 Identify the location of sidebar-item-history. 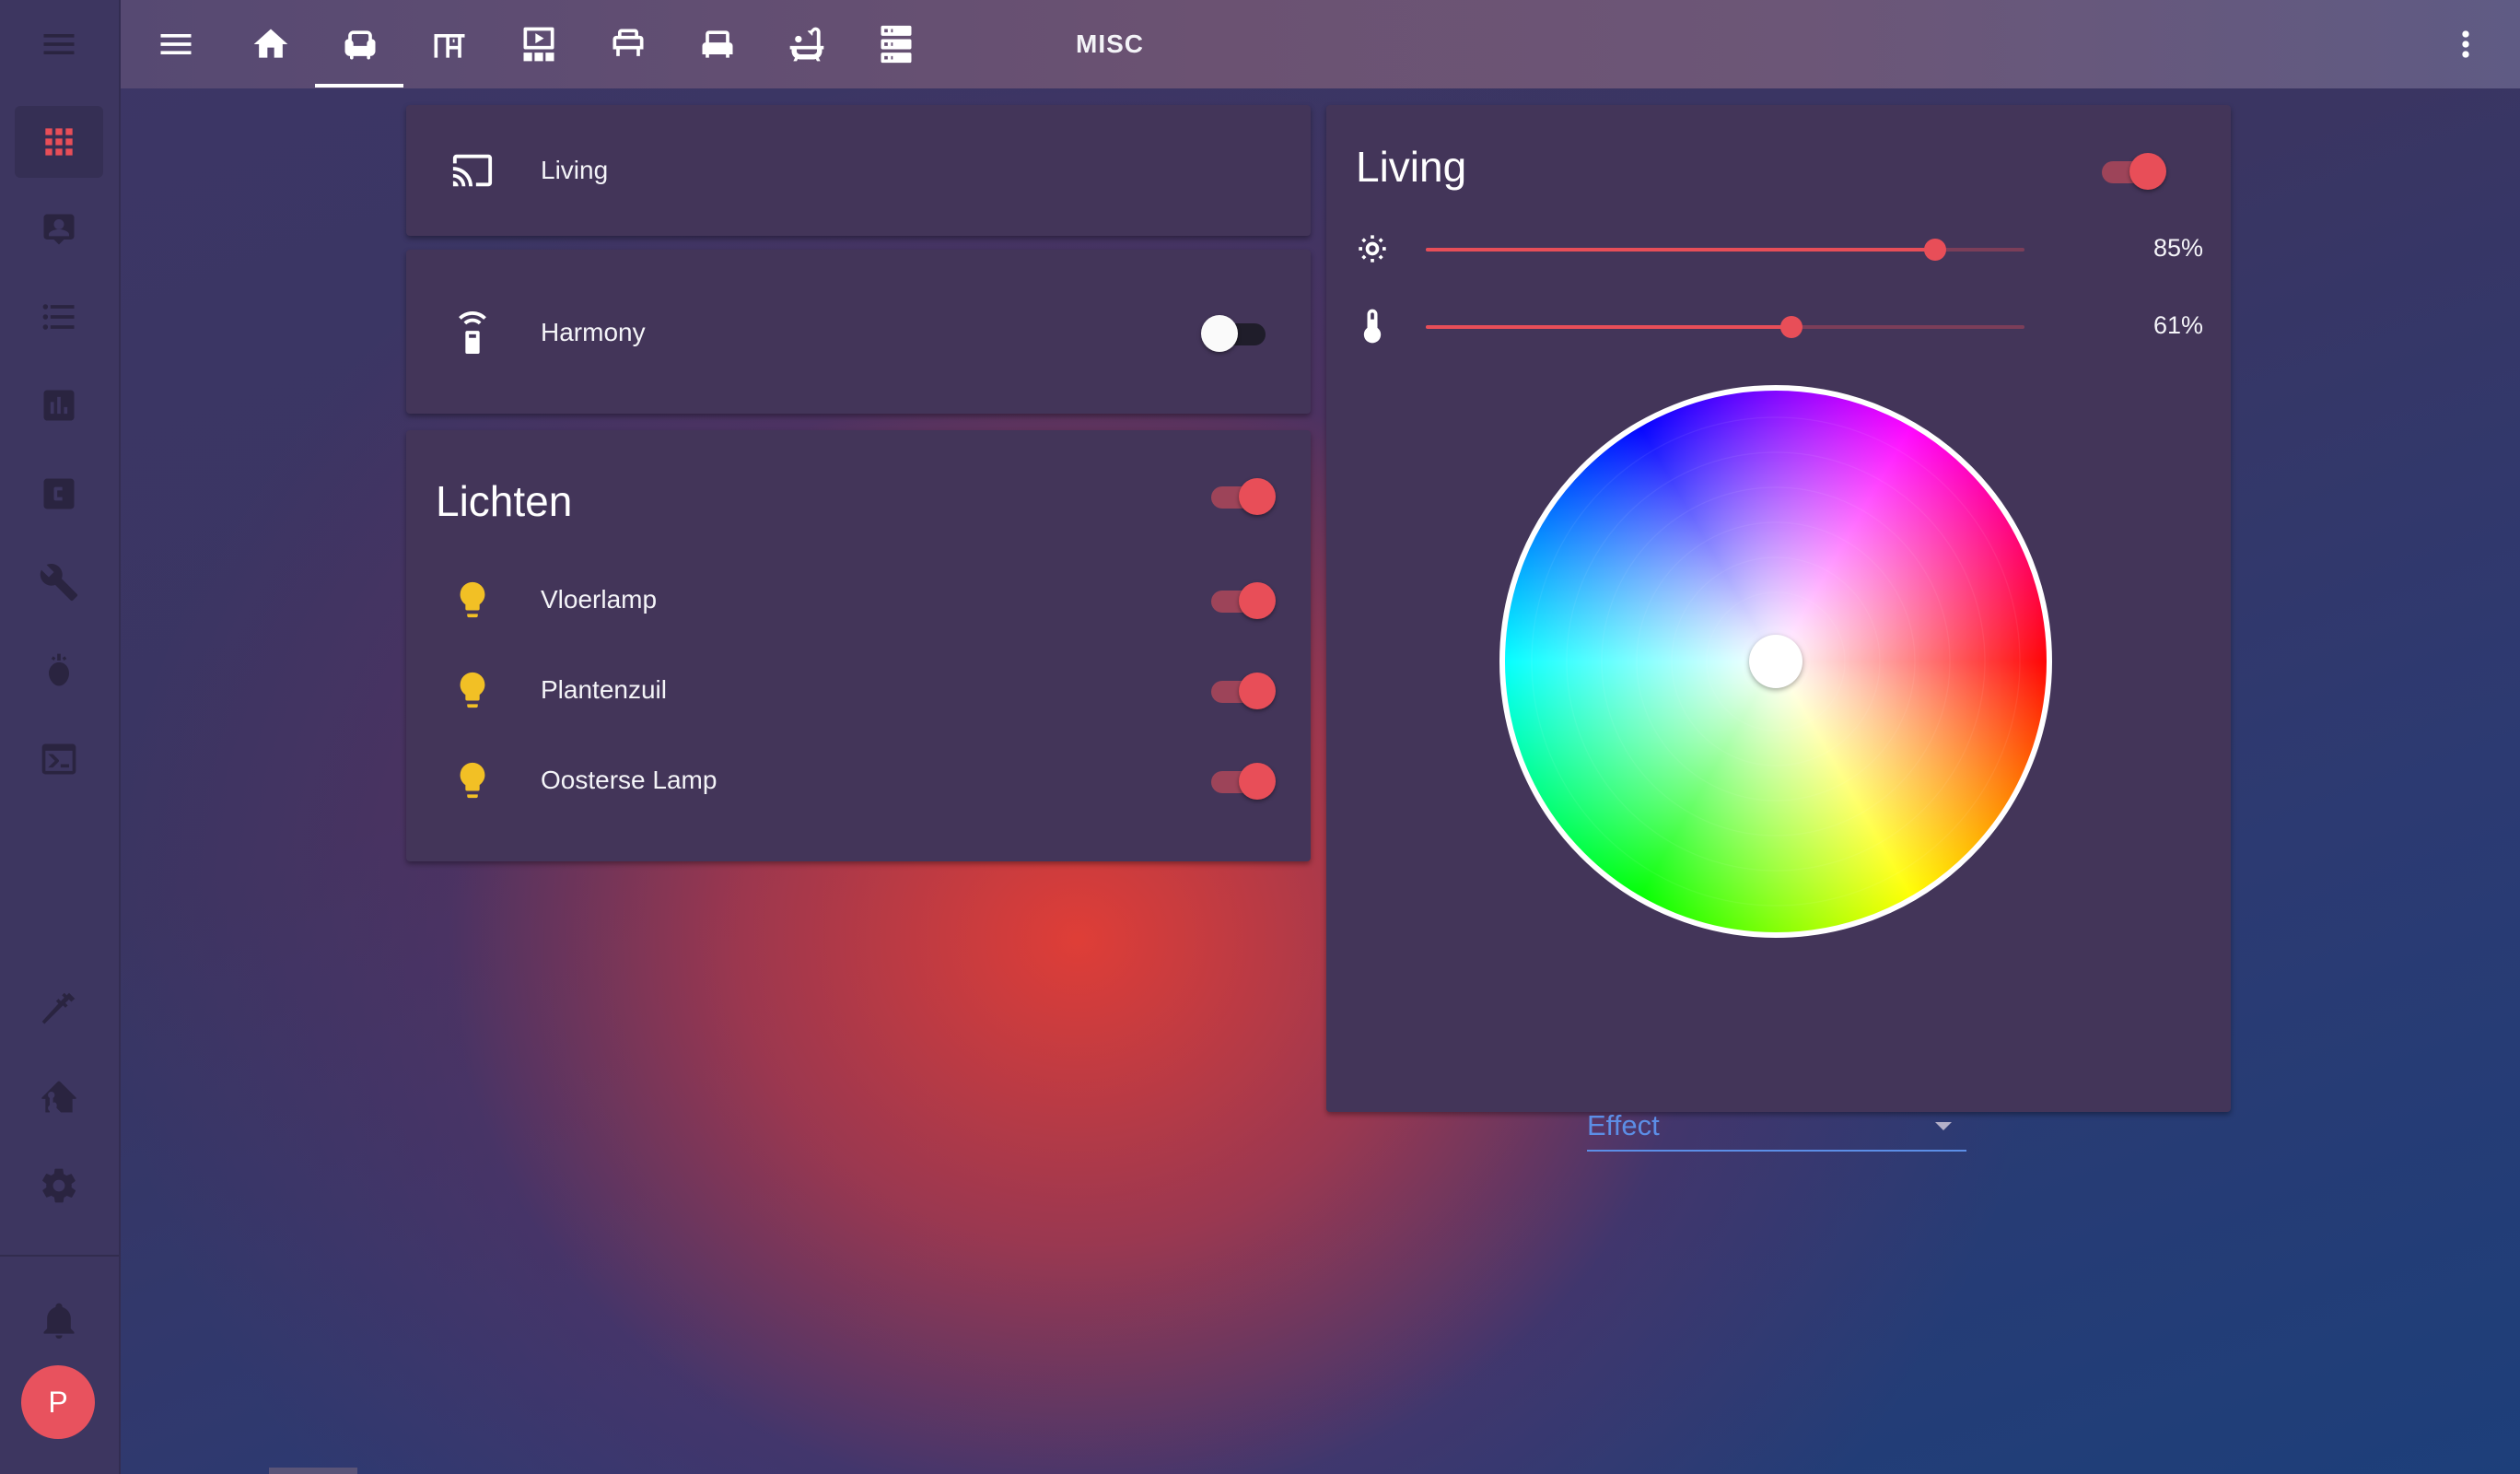
(59, 405).